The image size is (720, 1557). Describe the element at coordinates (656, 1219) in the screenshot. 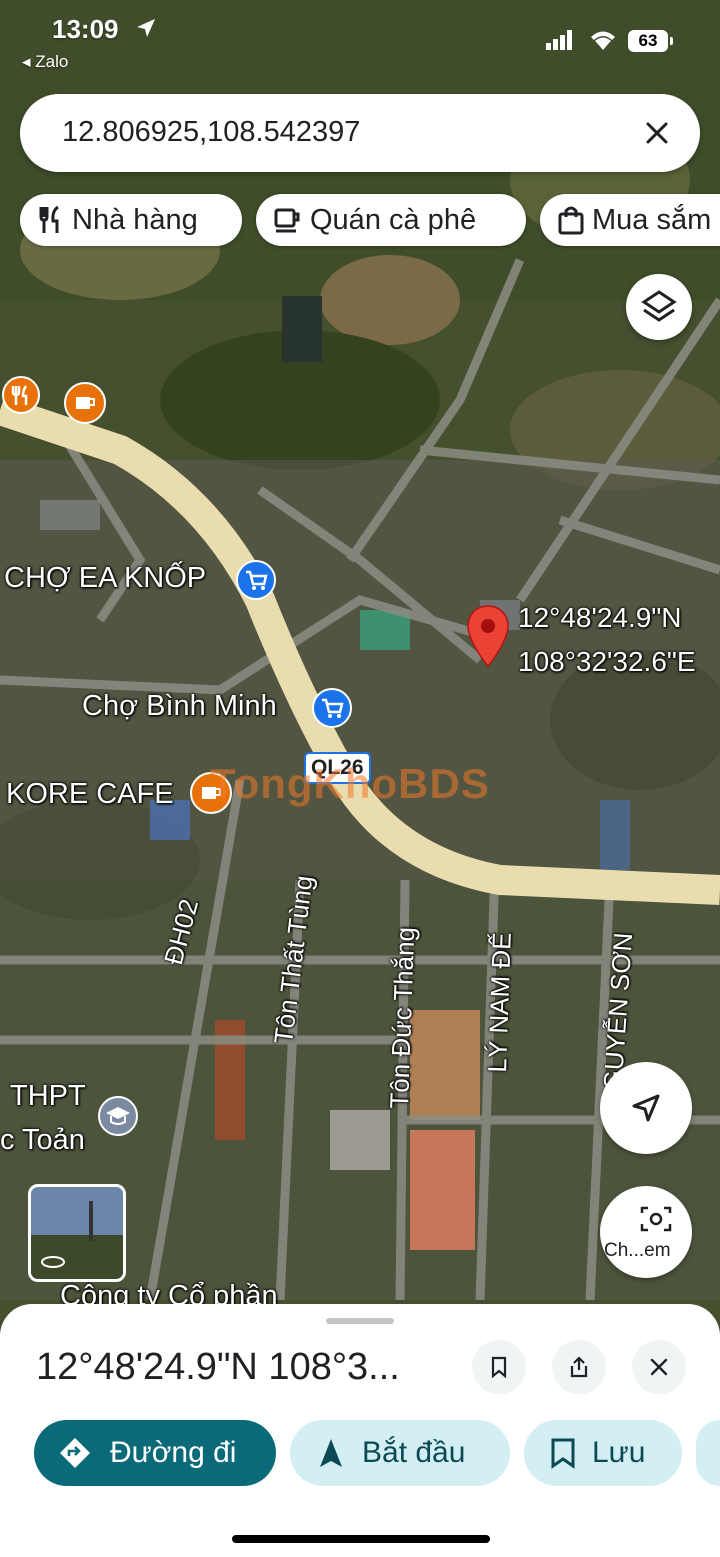

I see `camera-lens-icon` at that location.